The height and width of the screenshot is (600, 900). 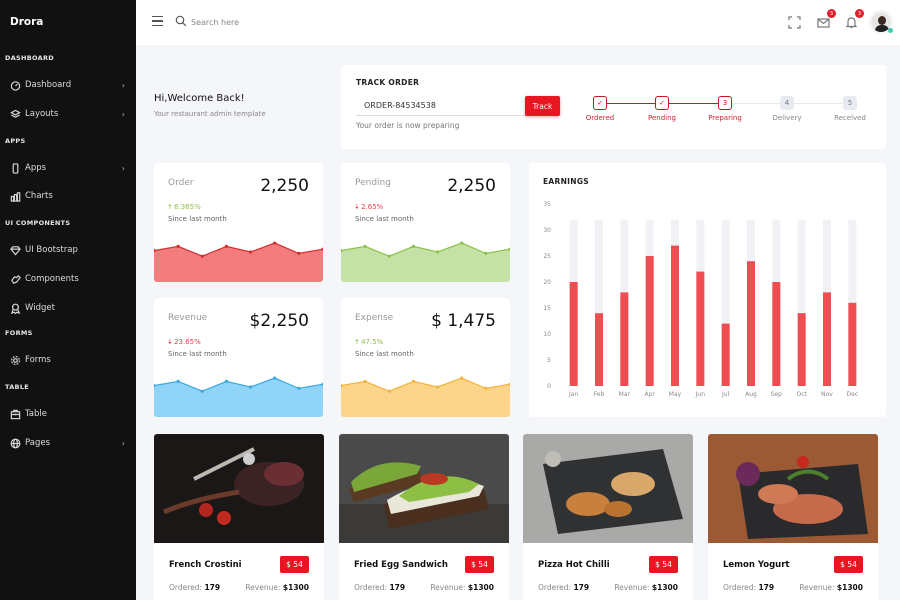 I want to click on bar-mar, so click(x=624, y=339).